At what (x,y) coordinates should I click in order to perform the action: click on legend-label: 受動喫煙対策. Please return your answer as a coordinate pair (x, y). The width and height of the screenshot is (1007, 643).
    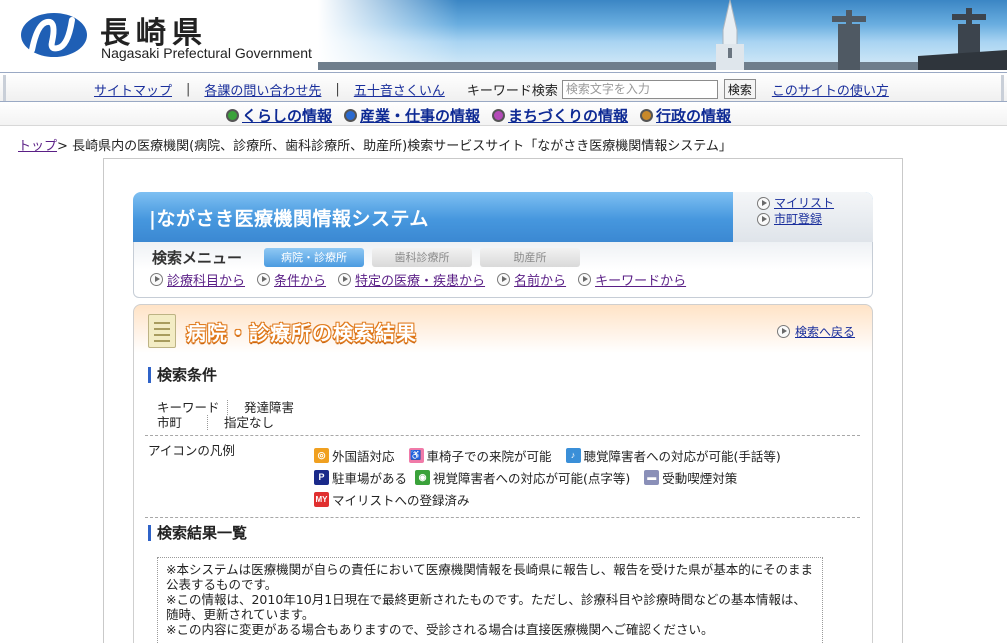
    Looking at the image, I should click on (700, 478).